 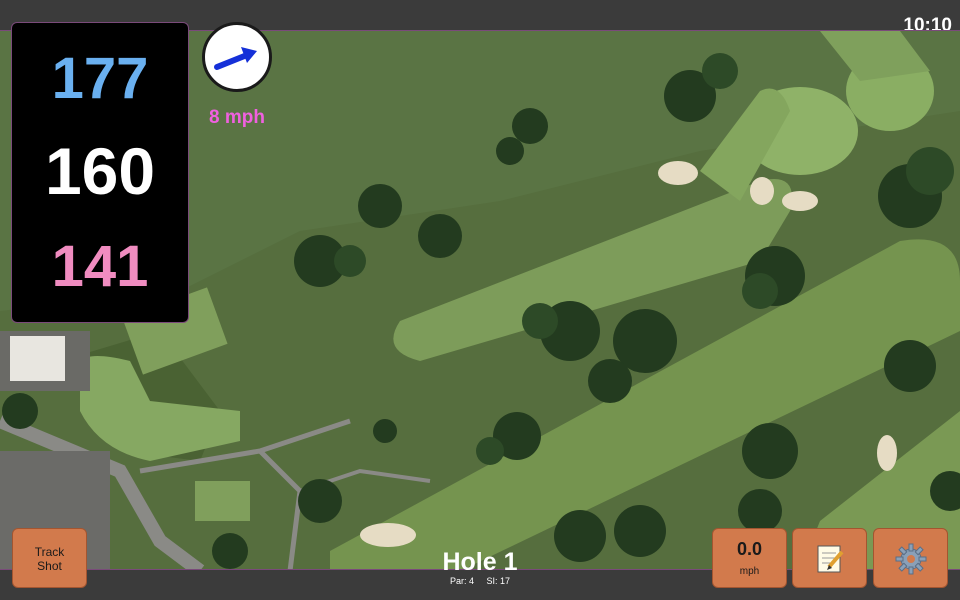 I want to click on distance-panel: 177 160 141, so click(x=100, y=172).